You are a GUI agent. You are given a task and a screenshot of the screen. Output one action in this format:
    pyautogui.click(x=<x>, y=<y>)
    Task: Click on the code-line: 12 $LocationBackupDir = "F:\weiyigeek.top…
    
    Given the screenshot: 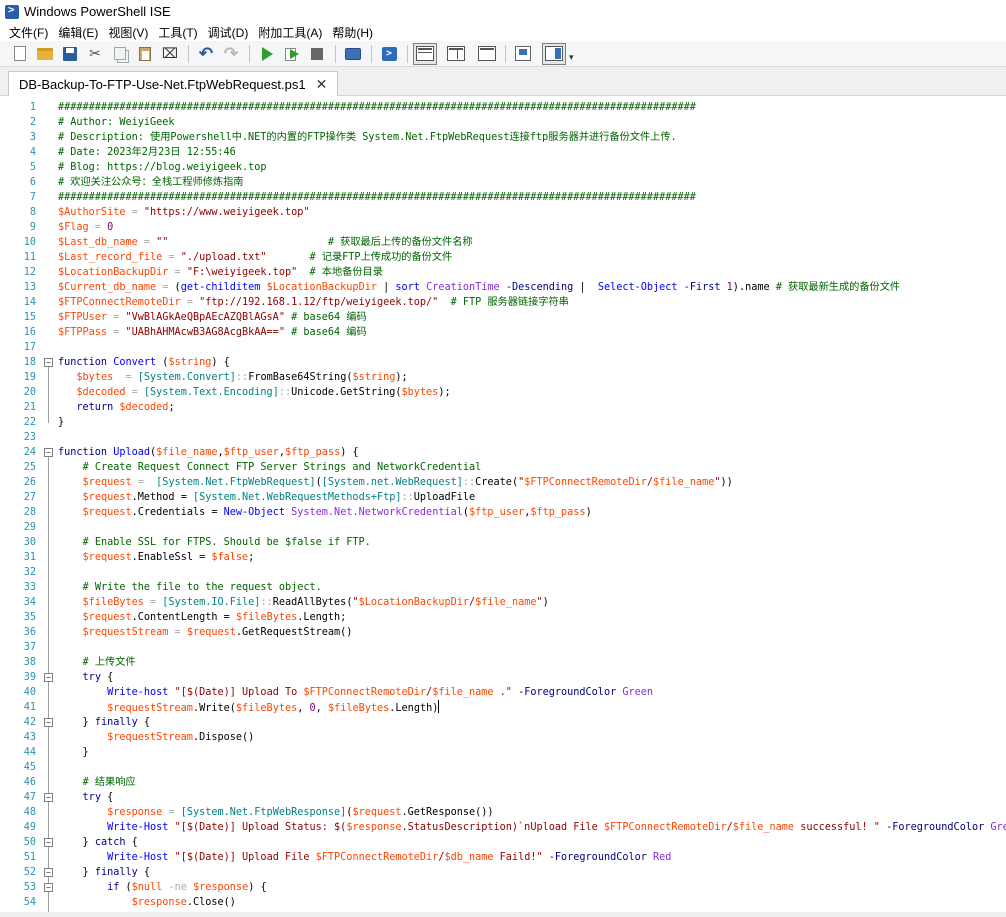 What is the action you would take?
    pyautogui.click(x=503, y=272)
    